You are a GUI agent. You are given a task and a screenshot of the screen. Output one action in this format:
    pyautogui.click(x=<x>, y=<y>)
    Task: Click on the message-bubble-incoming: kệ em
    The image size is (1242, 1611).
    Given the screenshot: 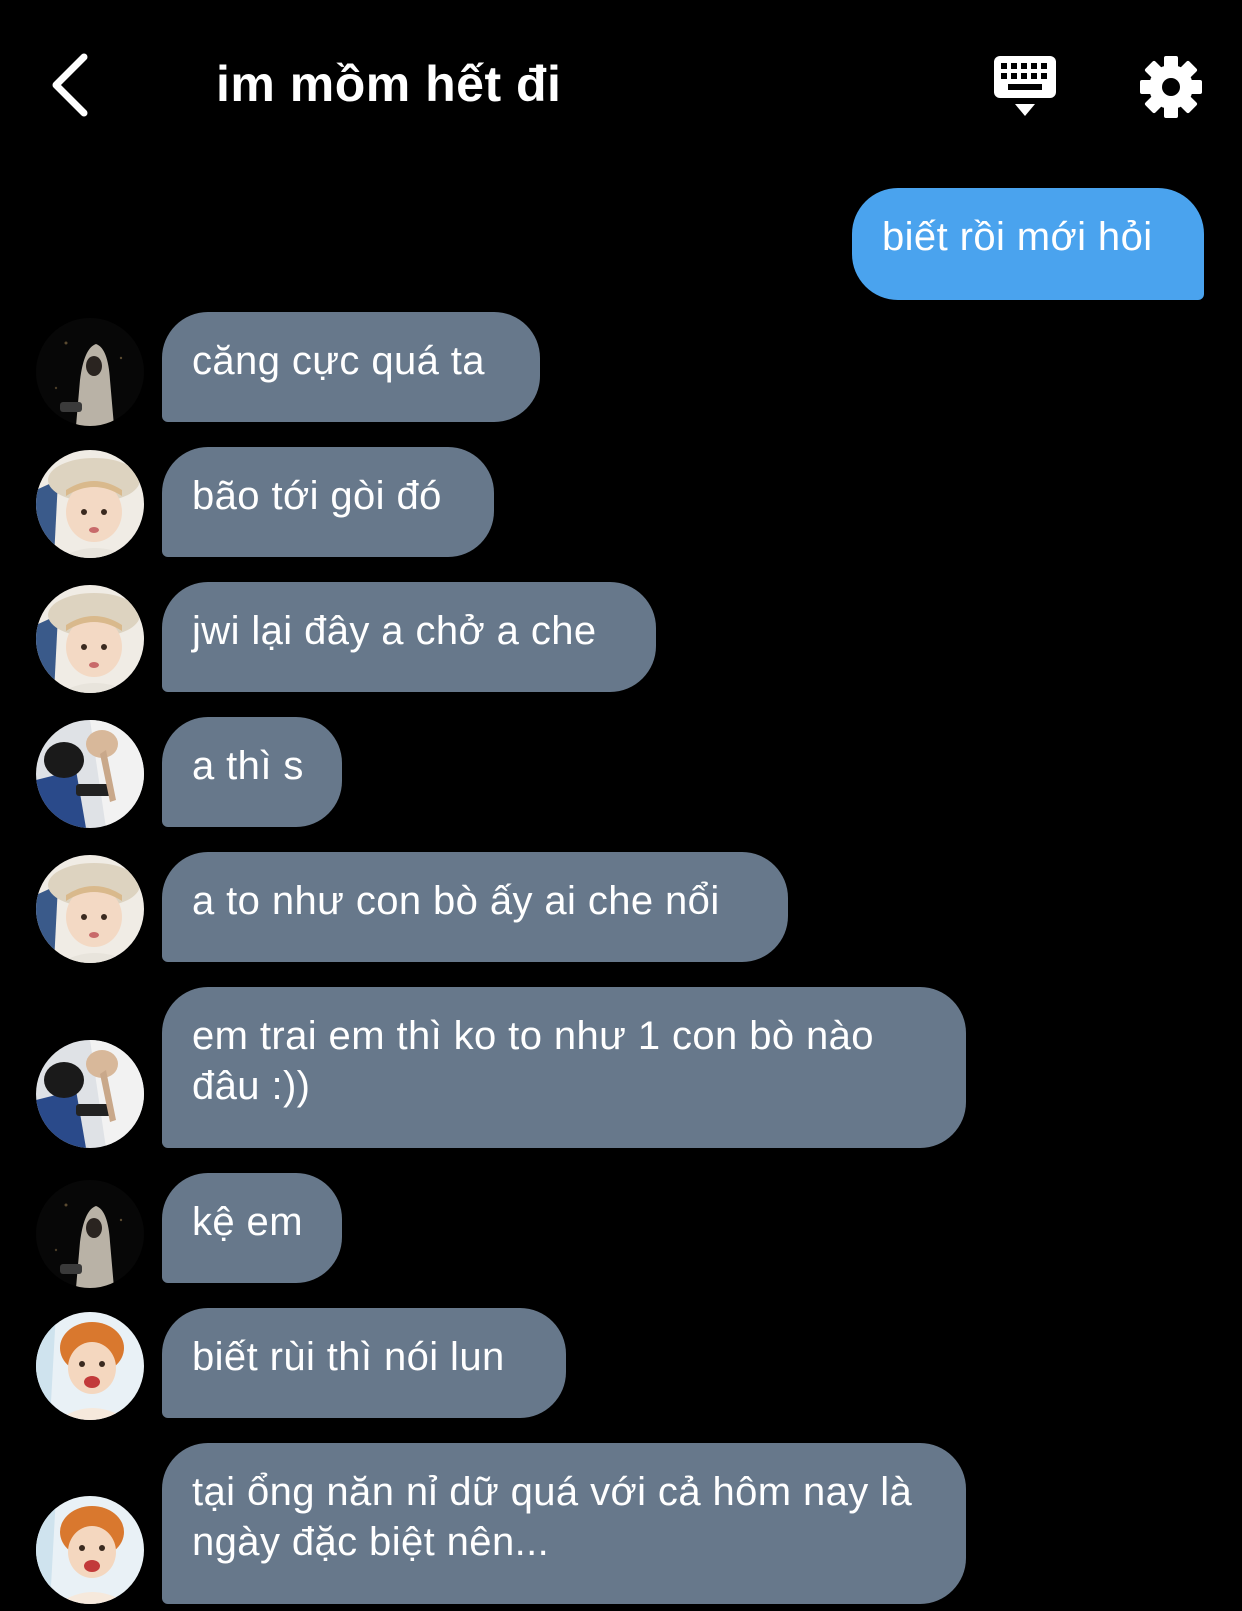 What is the action you would take?
    pyautogui.click(x=252, y=1228)
    